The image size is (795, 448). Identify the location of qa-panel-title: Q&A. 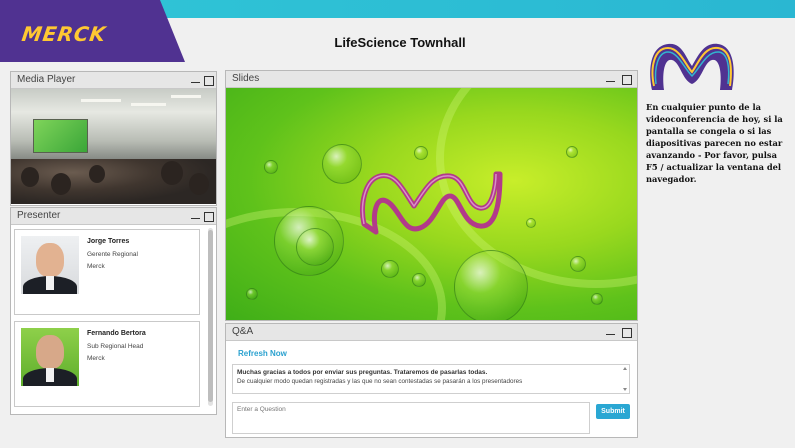
(243, 331).